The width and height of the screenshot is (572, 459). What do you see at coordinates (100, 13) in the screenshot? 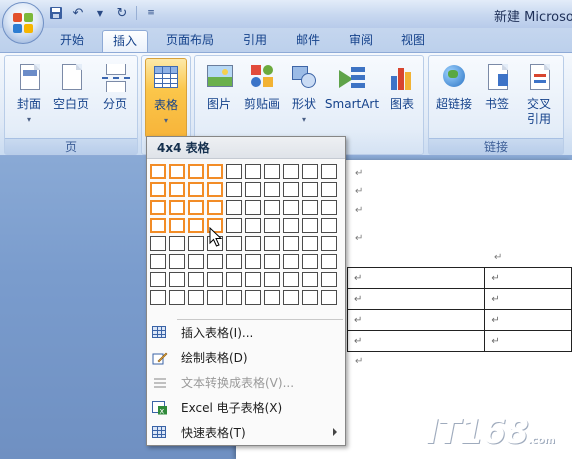
I see `chevron-down-icon: ▼` at bounding box center [100, 13].